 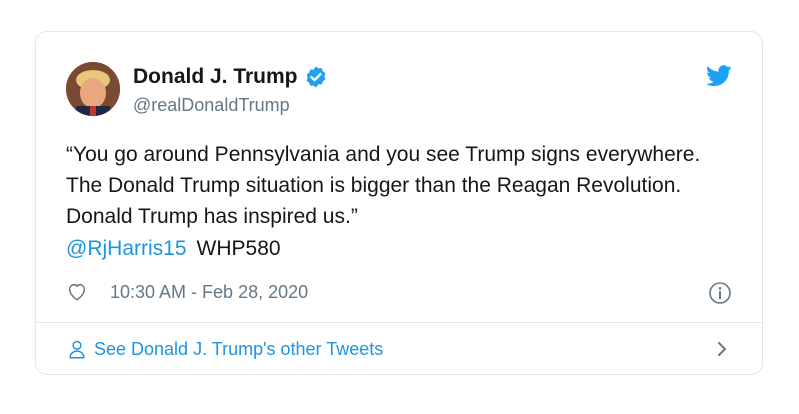 What do you see at coordinates (93, 89) in the screenshot?
I see `avatar` at bounding box center [93, 89].